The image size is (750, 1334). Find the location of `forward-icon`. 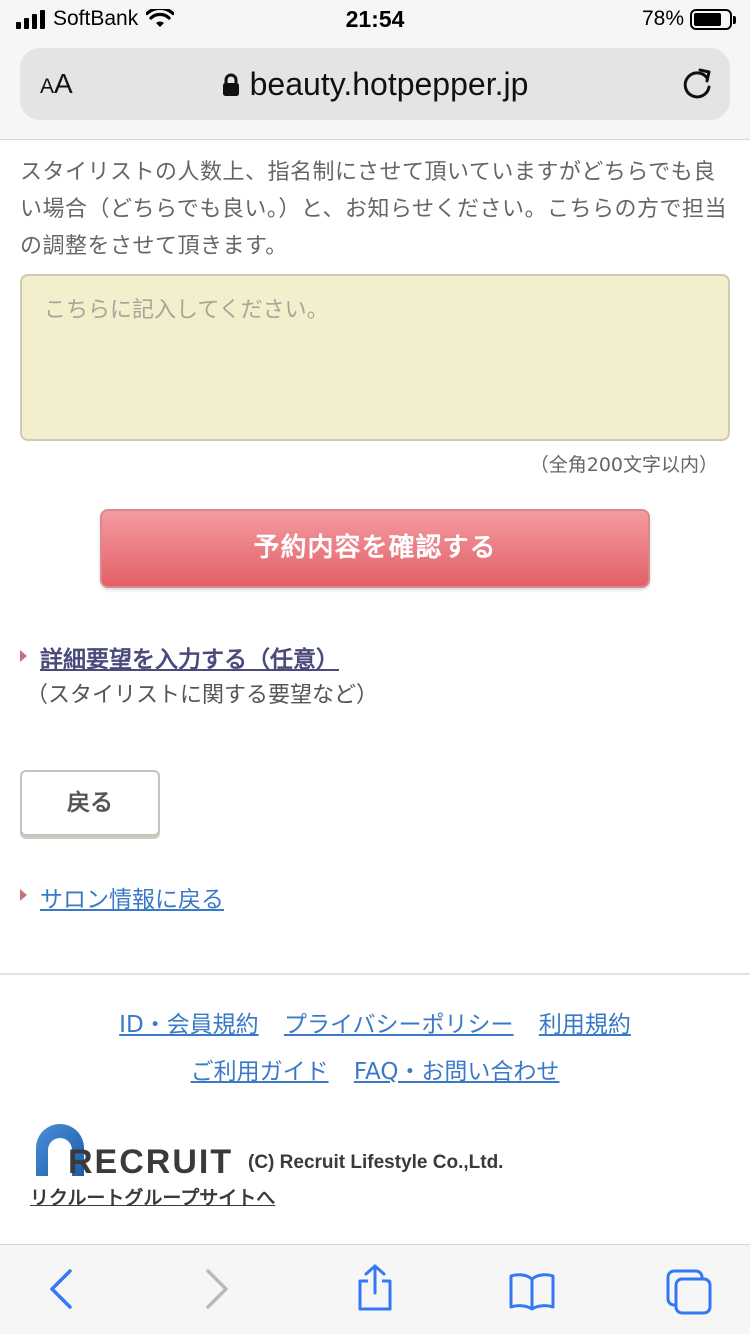

forward-icon is located at coordinates (217, 1289).